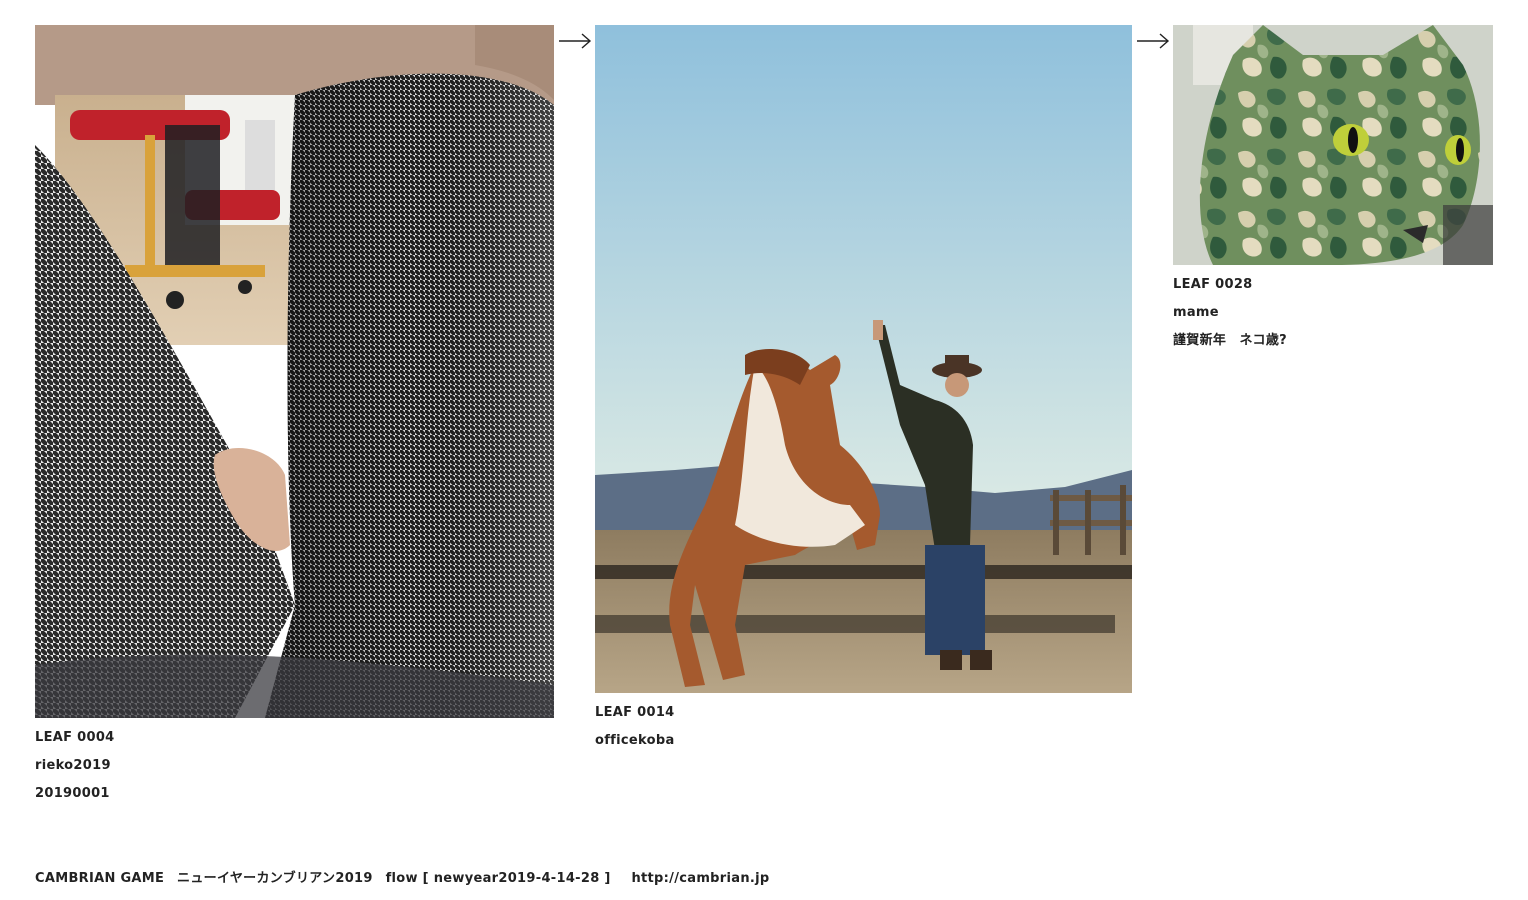 Image resolution: width=1528 pixels, height=900 pixels. I want to click on camouflage-cat-photo, so click(1333, 145).